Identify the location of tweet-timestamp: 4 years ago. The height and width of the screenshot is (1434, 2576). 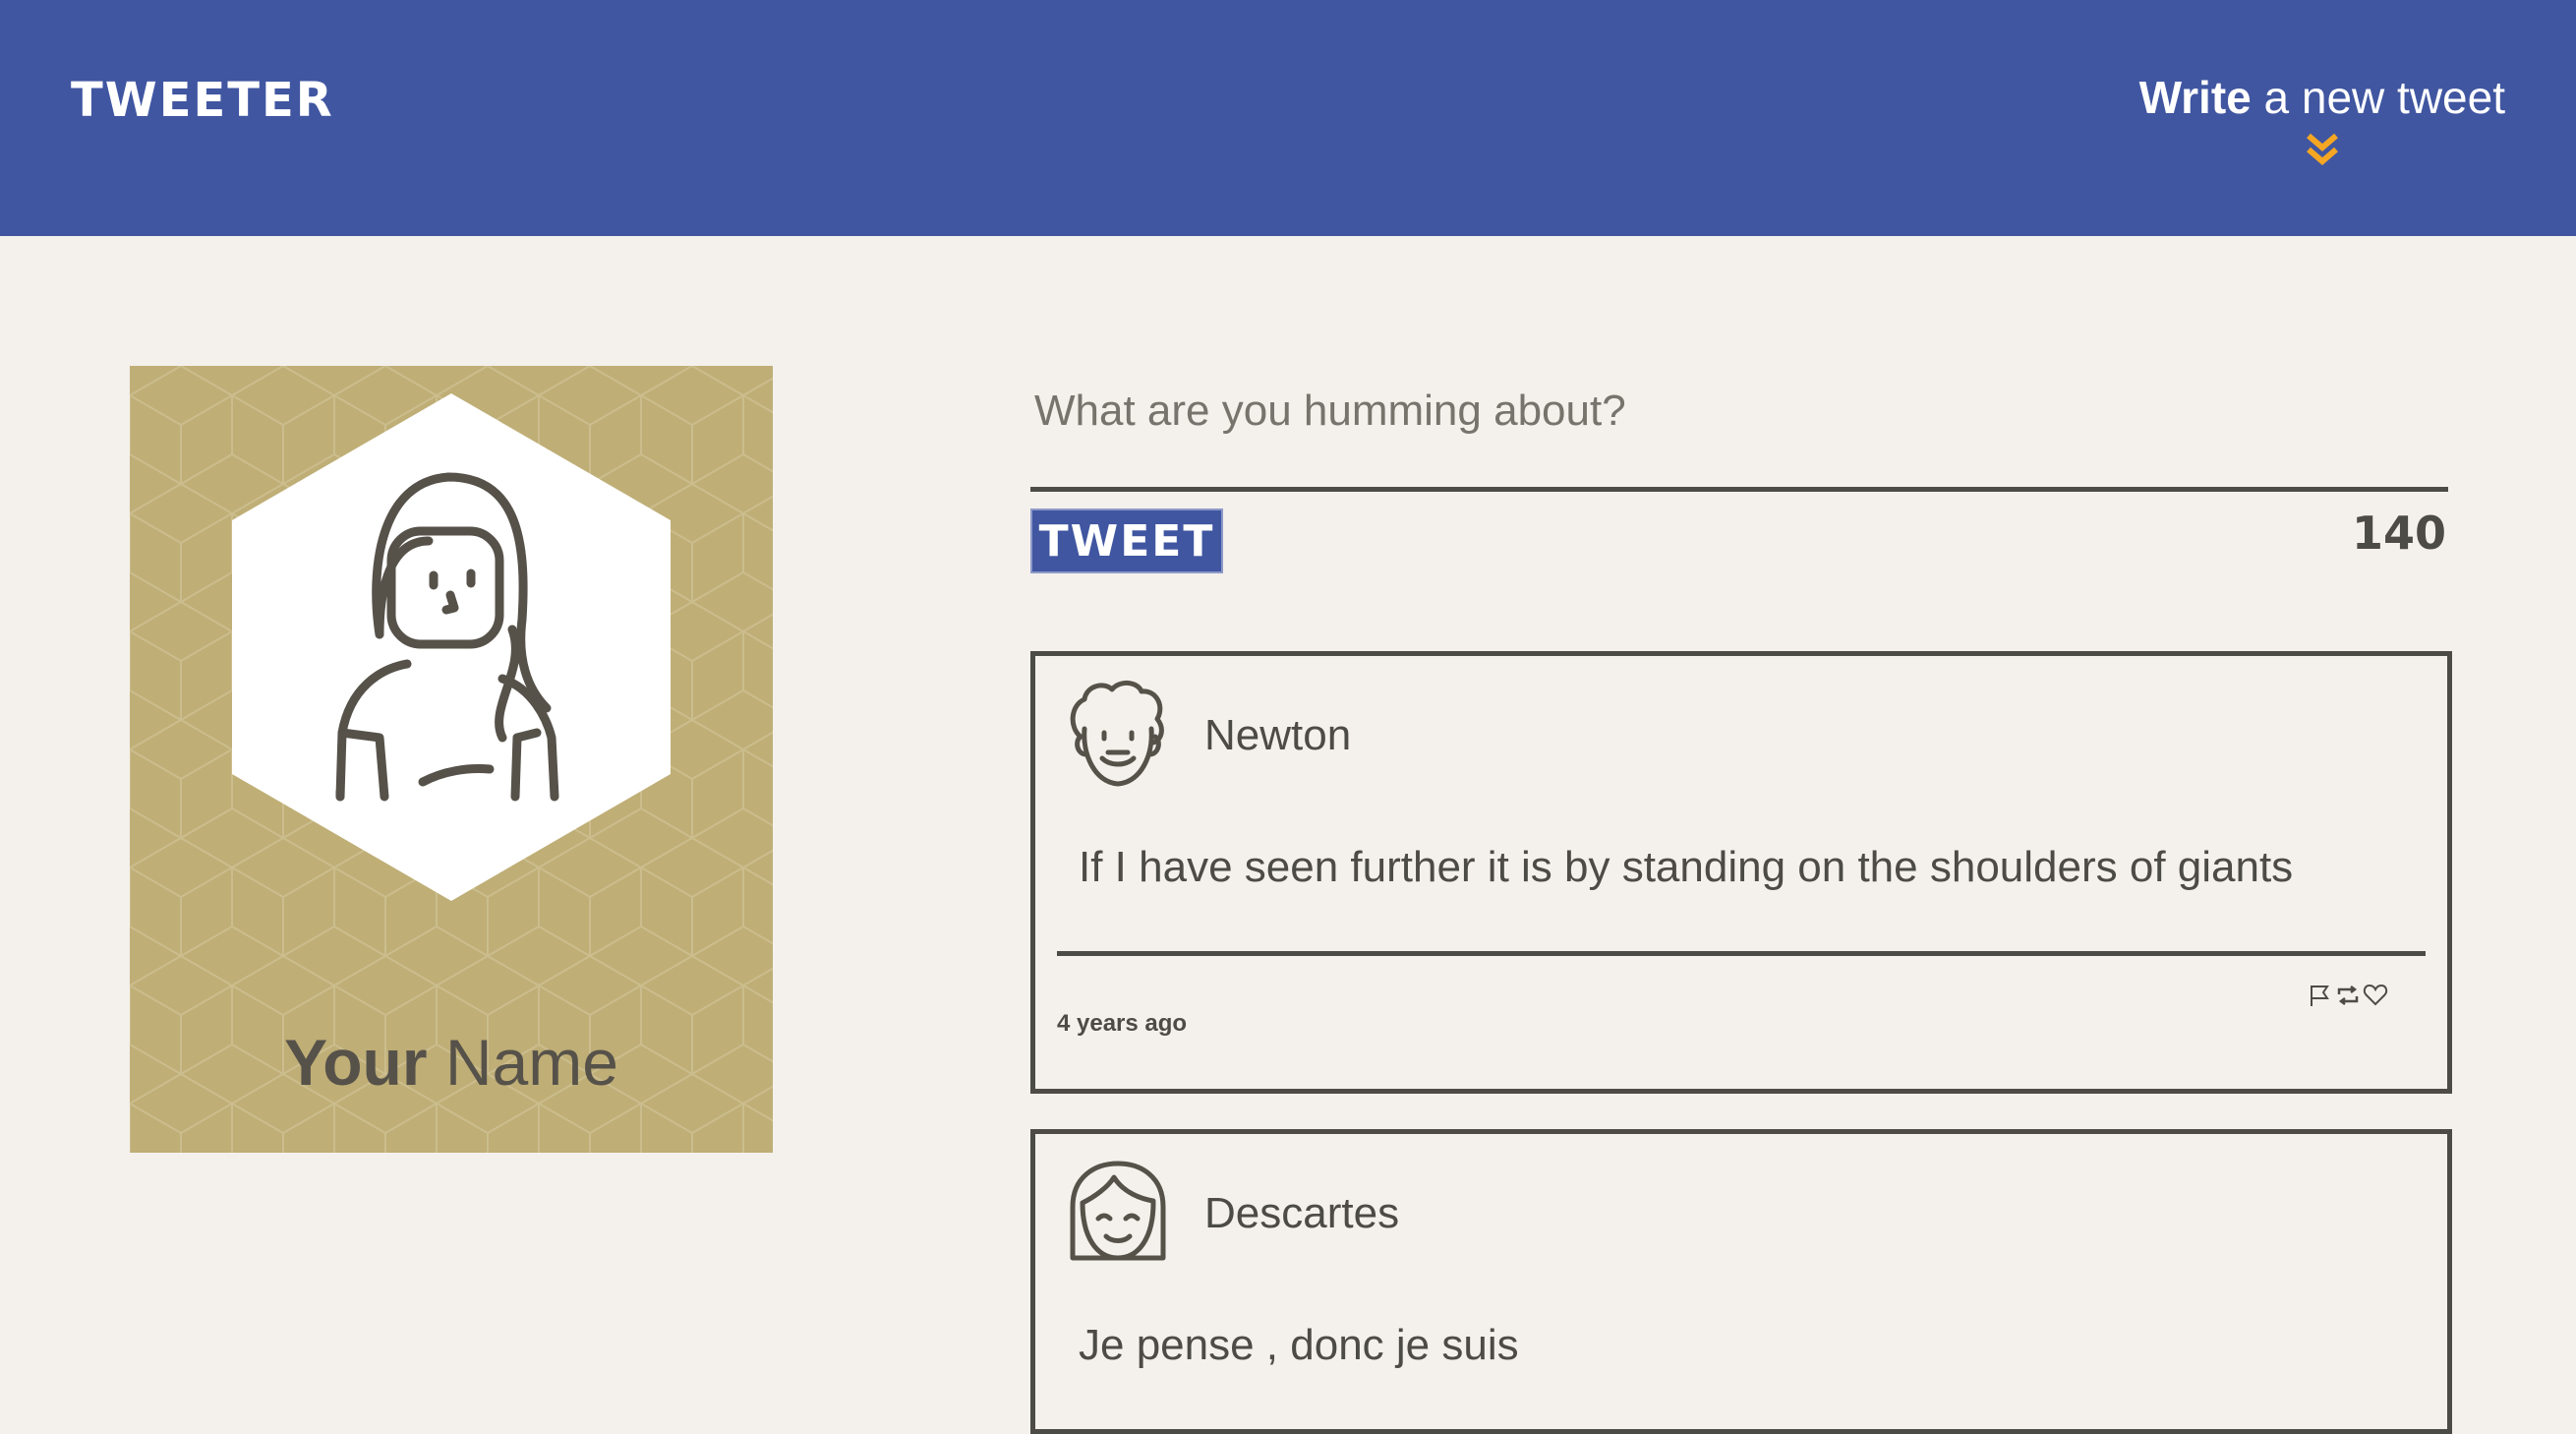
(1122, 1023).